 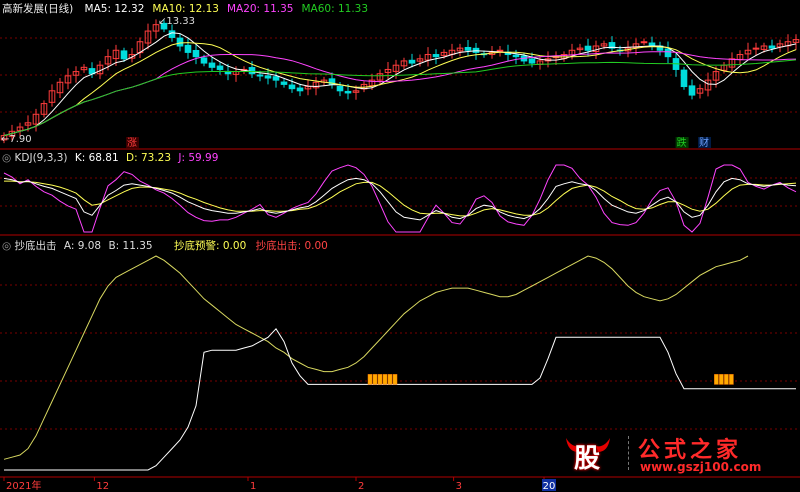 I want to click on low-marker-value: 7.90, so click(x=20, y=139).